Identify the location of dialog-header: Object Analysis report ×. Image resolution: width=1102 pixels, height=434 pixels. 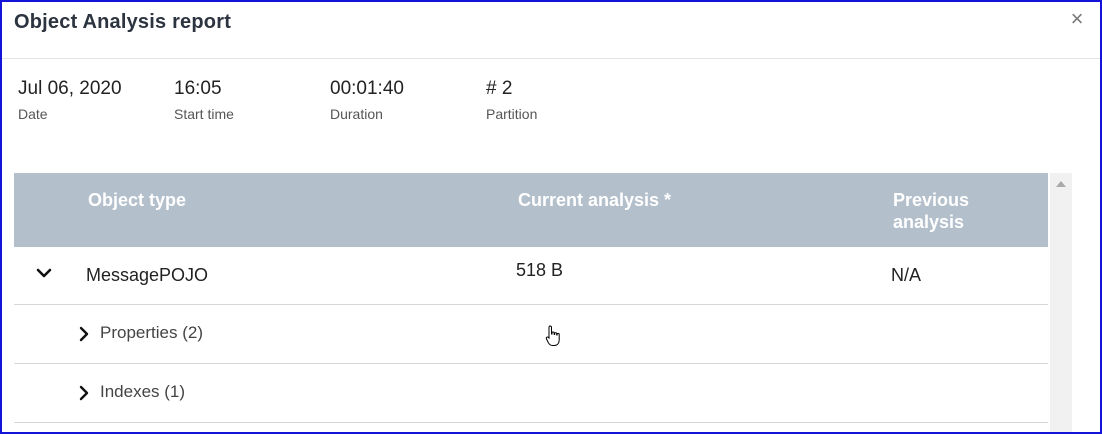
(551, 30).